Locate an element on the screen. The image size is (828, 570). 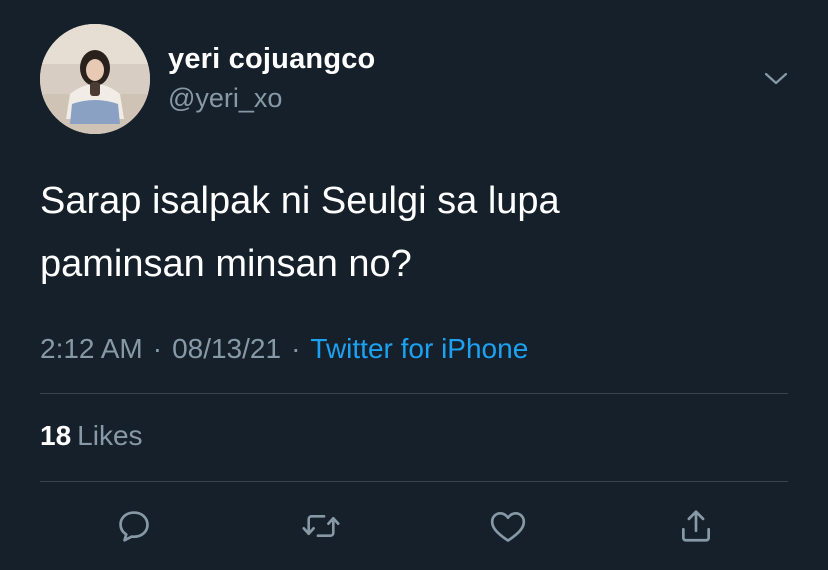
share-icon is located at coordinates (696, 526).